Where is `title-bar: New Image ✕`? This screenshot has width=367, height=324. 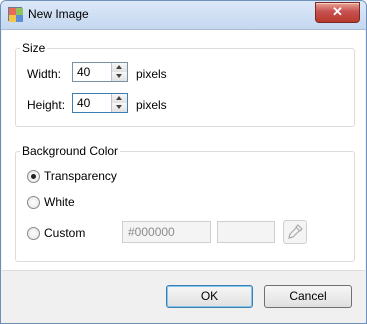 title-bar: New Image ✕ is located at coordinates (183, 15).